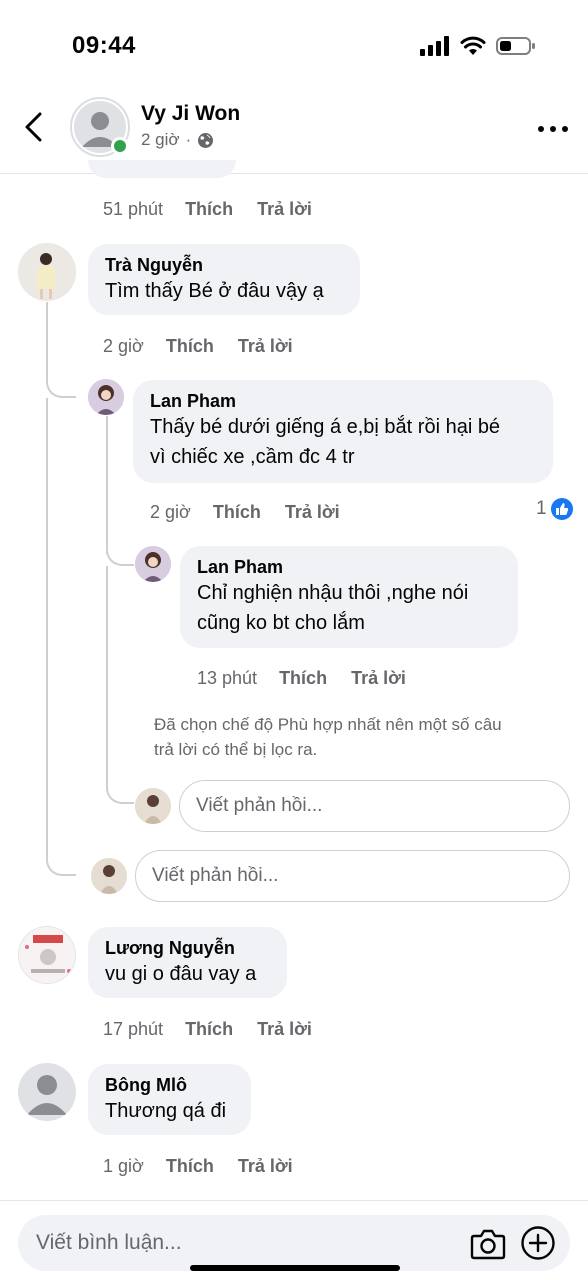 This screenshot has width=588, height=1280. What do you see at coordinates (281, 623) in the screenshot?
I see `reply-text-line: cũng ko bt cho lắm` at bounding box center [281, 623].